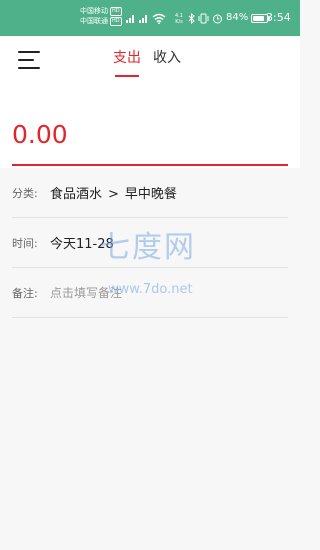  What do you see at coordinates (25, 193) in the screenshot?
I see `category-label: 分类:` at bounding box center [25, 193].